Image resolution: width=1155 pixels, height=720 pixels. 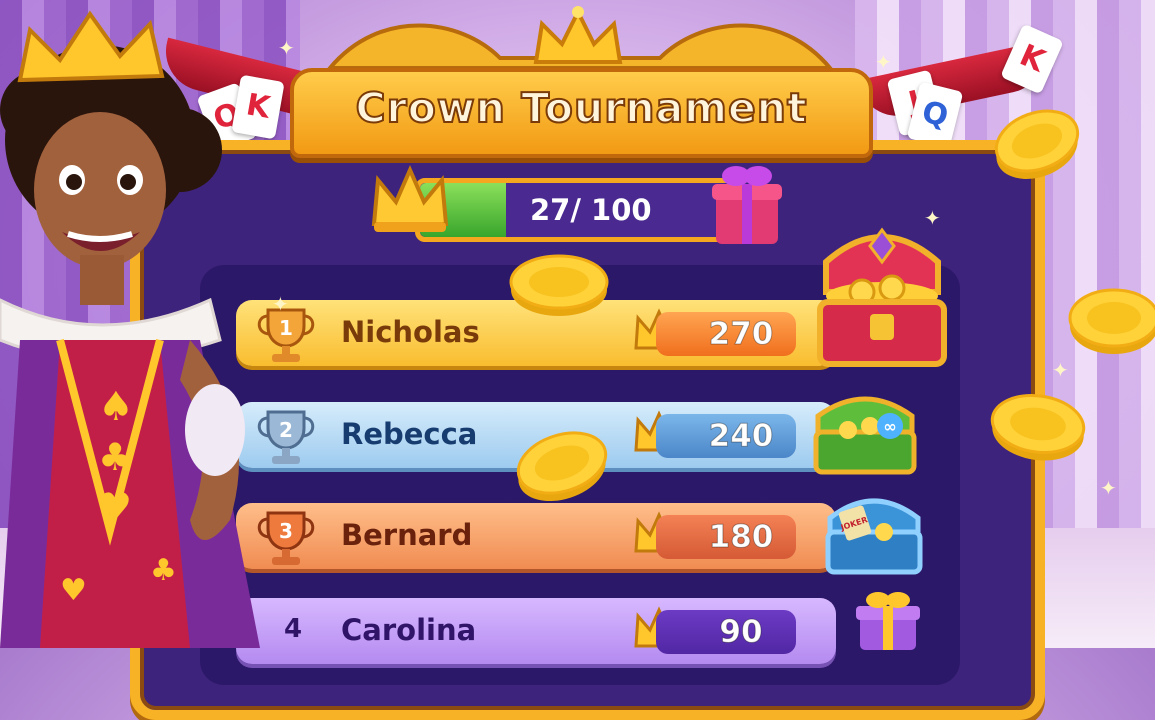 What do you see at coordinates (536, 536) in the screenshot?
I see `leaderboard-row-3: 3 Bernard 180` at bounding box center [536, 536].